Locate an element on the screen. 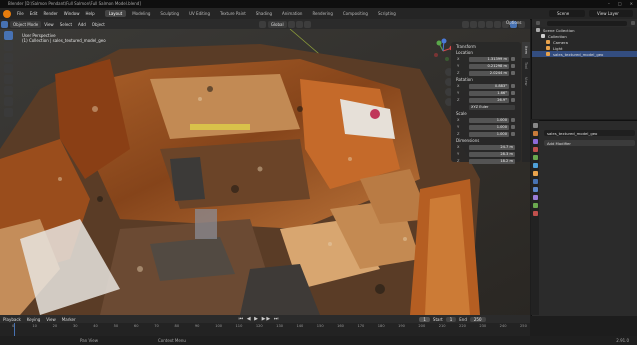  timeline-menu-marker: Marker is located at coordinates (69, 319).